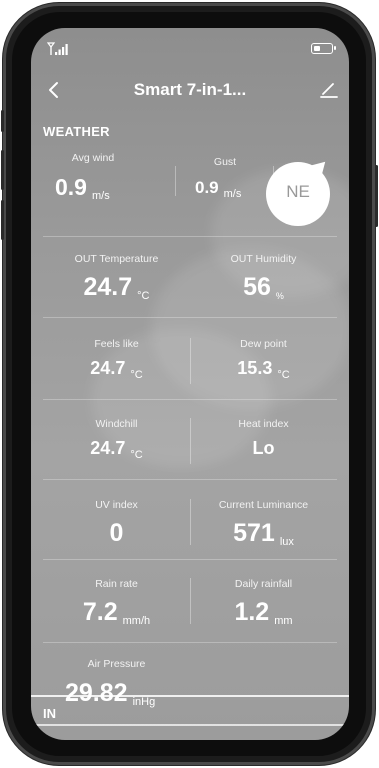 The image size is (379, 768). Describe the element at coordinates (279, 296) in the screenshot. I see `out-humidity-unit: %` at that location.